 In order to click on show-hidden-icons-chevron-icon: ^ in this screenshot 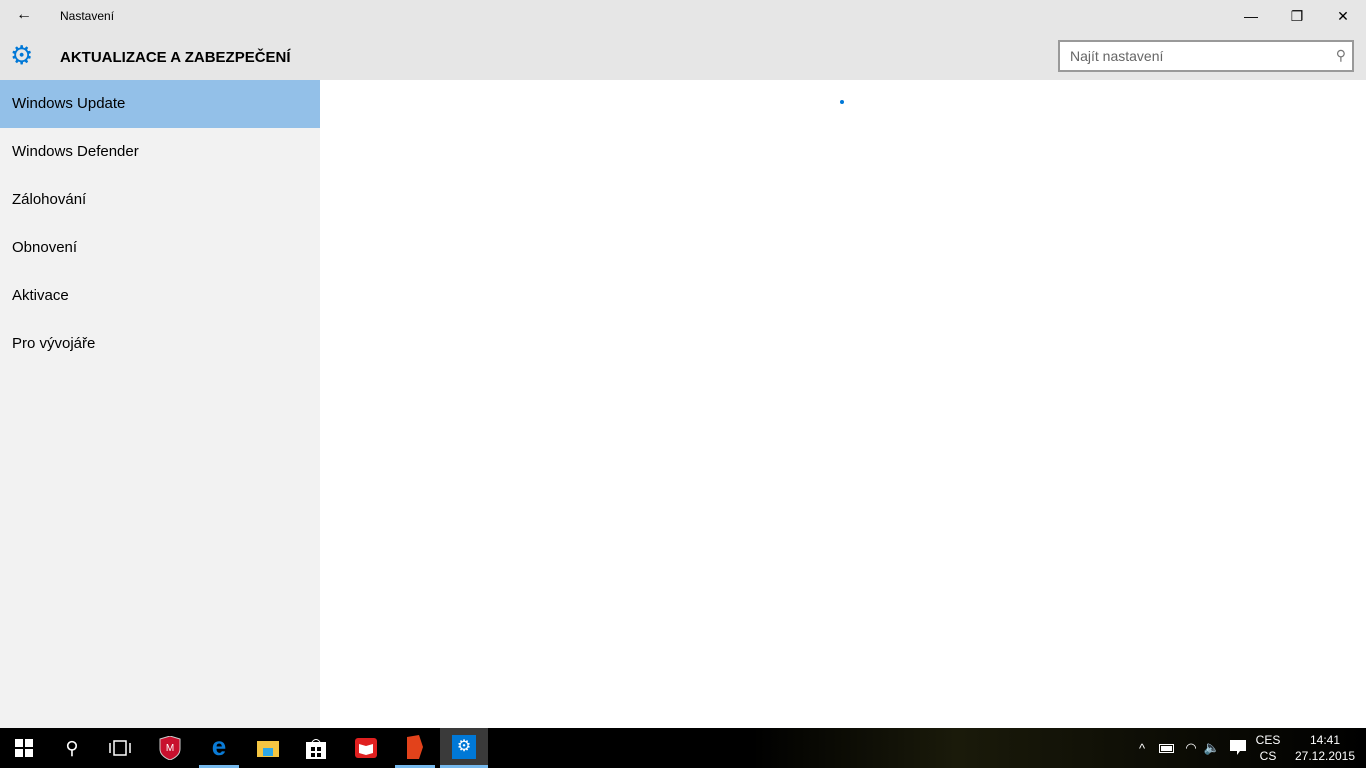, I will do `click(1142, 748)`.